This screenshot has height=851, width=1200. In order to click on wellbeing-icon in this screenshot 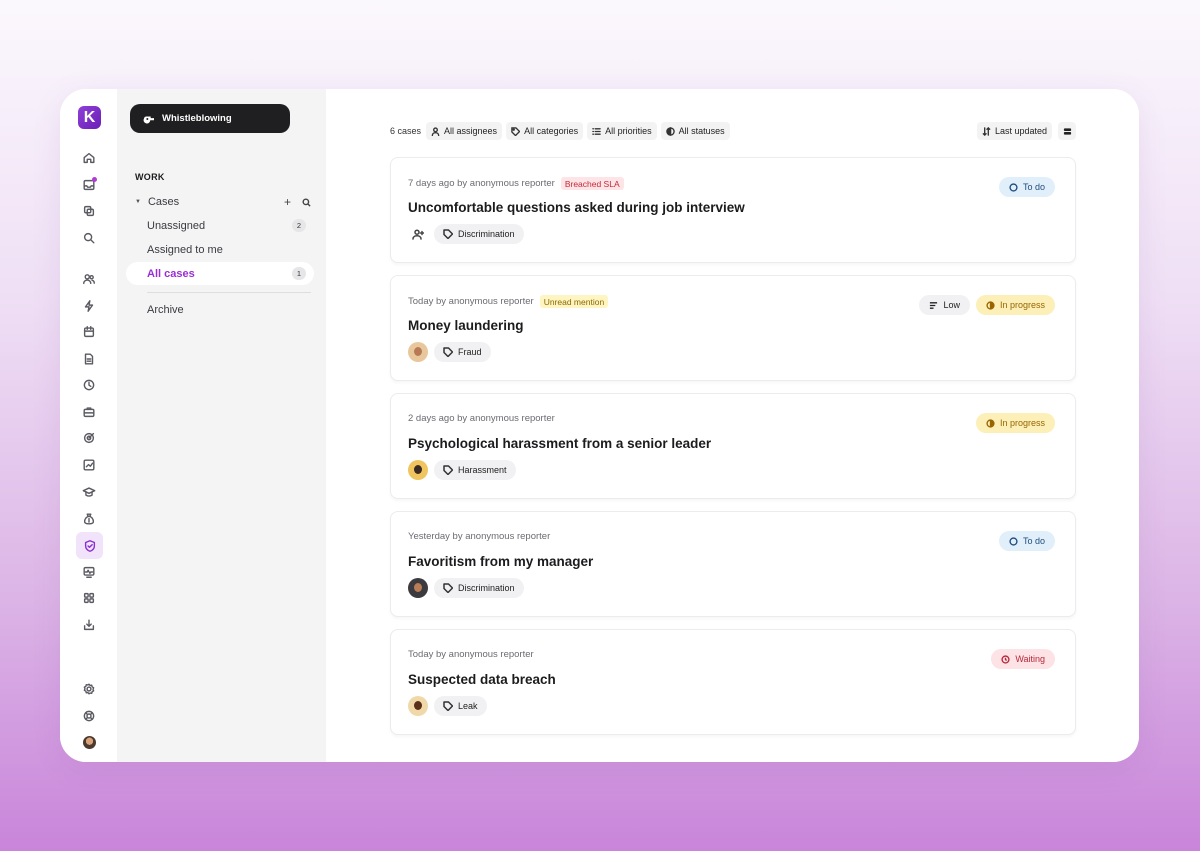, I will do `click(89, 572)`.